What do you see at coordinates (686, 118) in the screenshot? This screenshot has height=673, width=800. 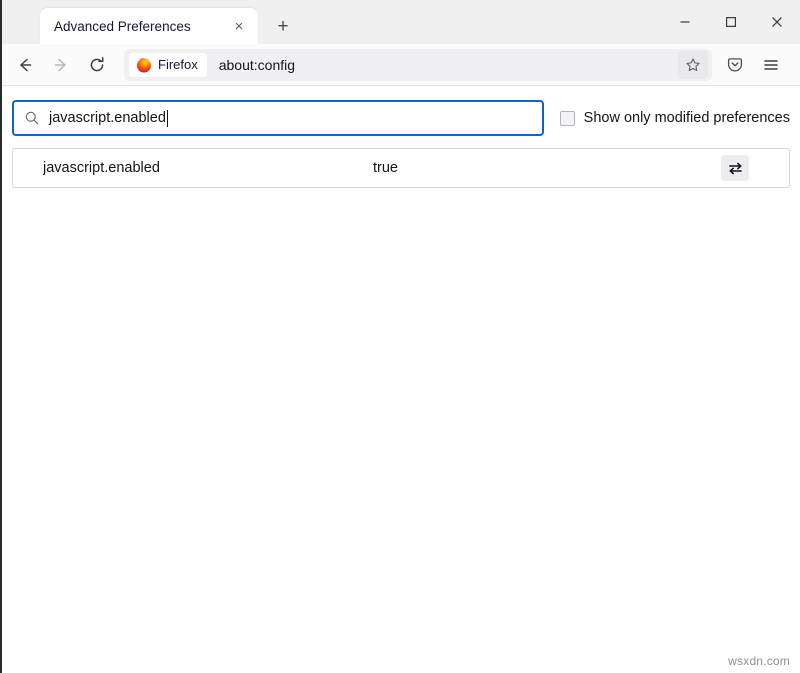 I see `show-modified-label: Show only modified preferences` at bounding box center [686, 118].